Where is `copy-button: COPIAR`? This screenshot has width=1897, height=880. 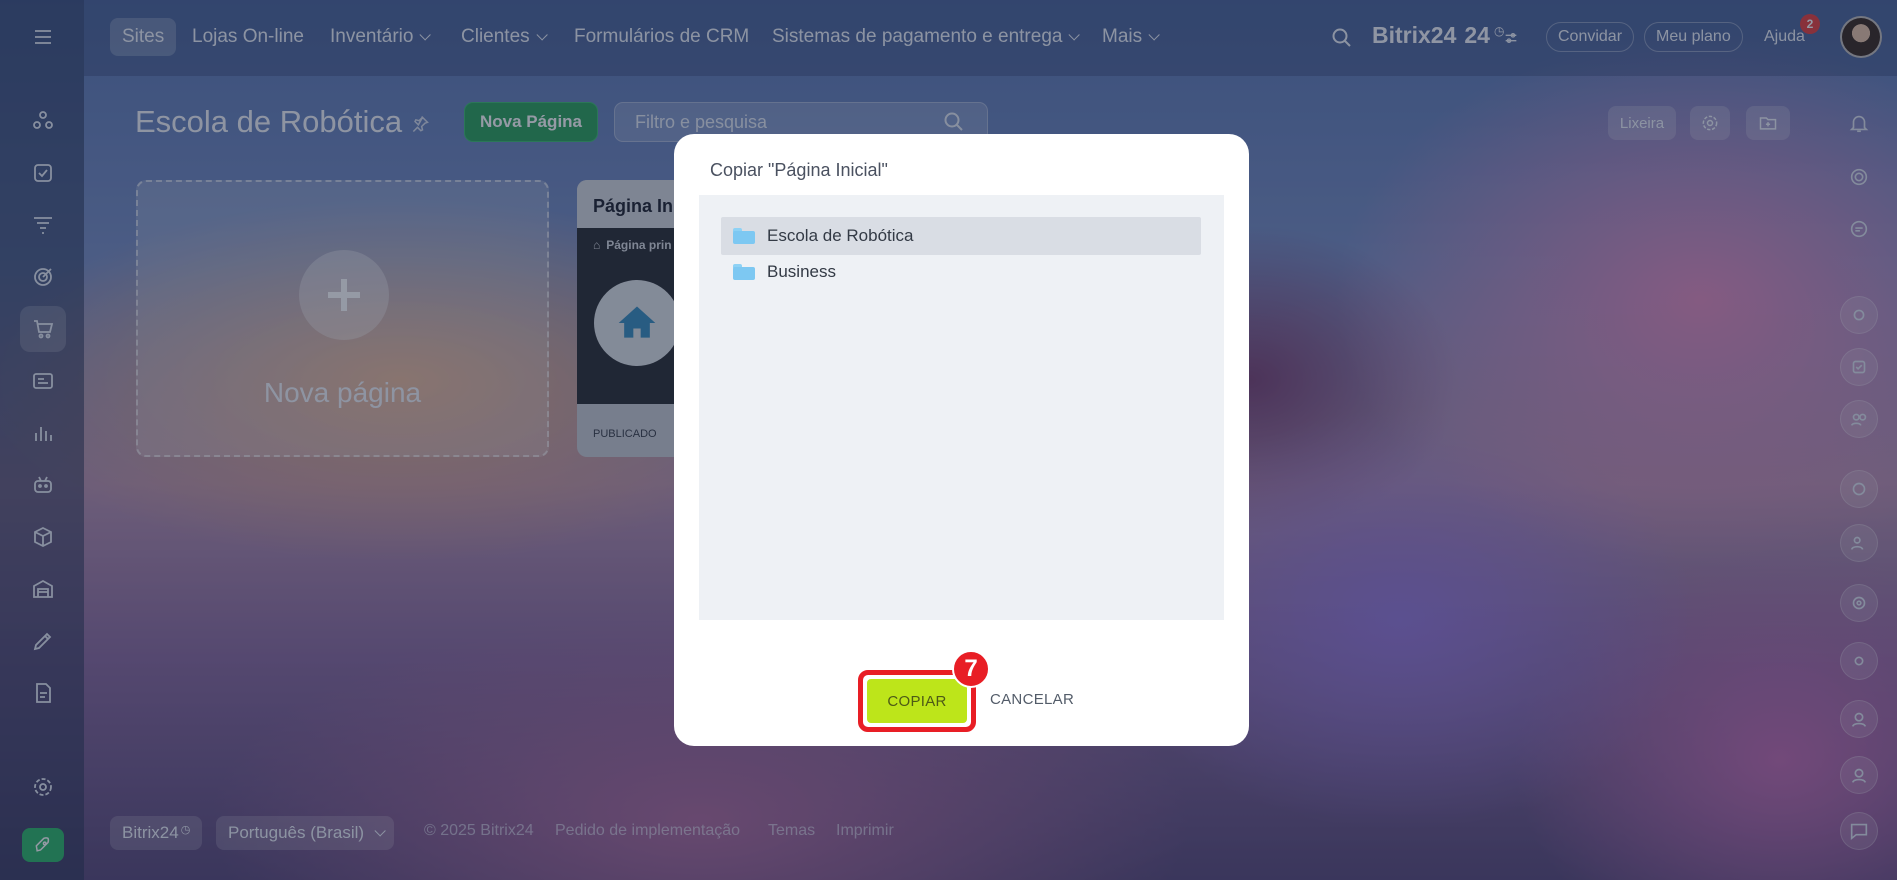
copy-button: COPIAR is located at coordinates (917, 701).